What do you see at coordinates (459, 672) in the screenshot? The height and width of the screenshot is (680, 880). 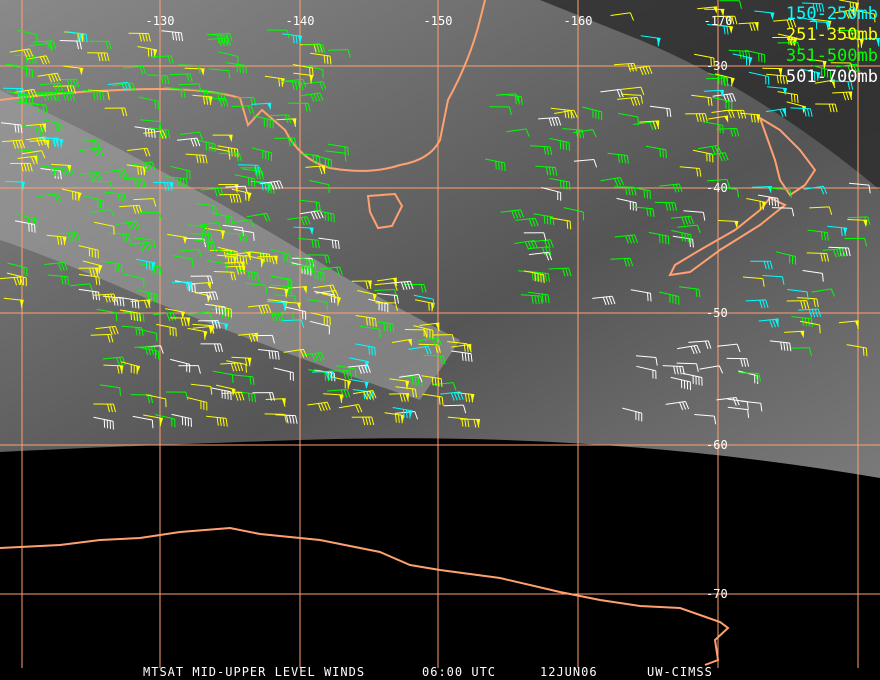 I see `footer-time: 06:00 UTC` at bounding box center [459, 672].